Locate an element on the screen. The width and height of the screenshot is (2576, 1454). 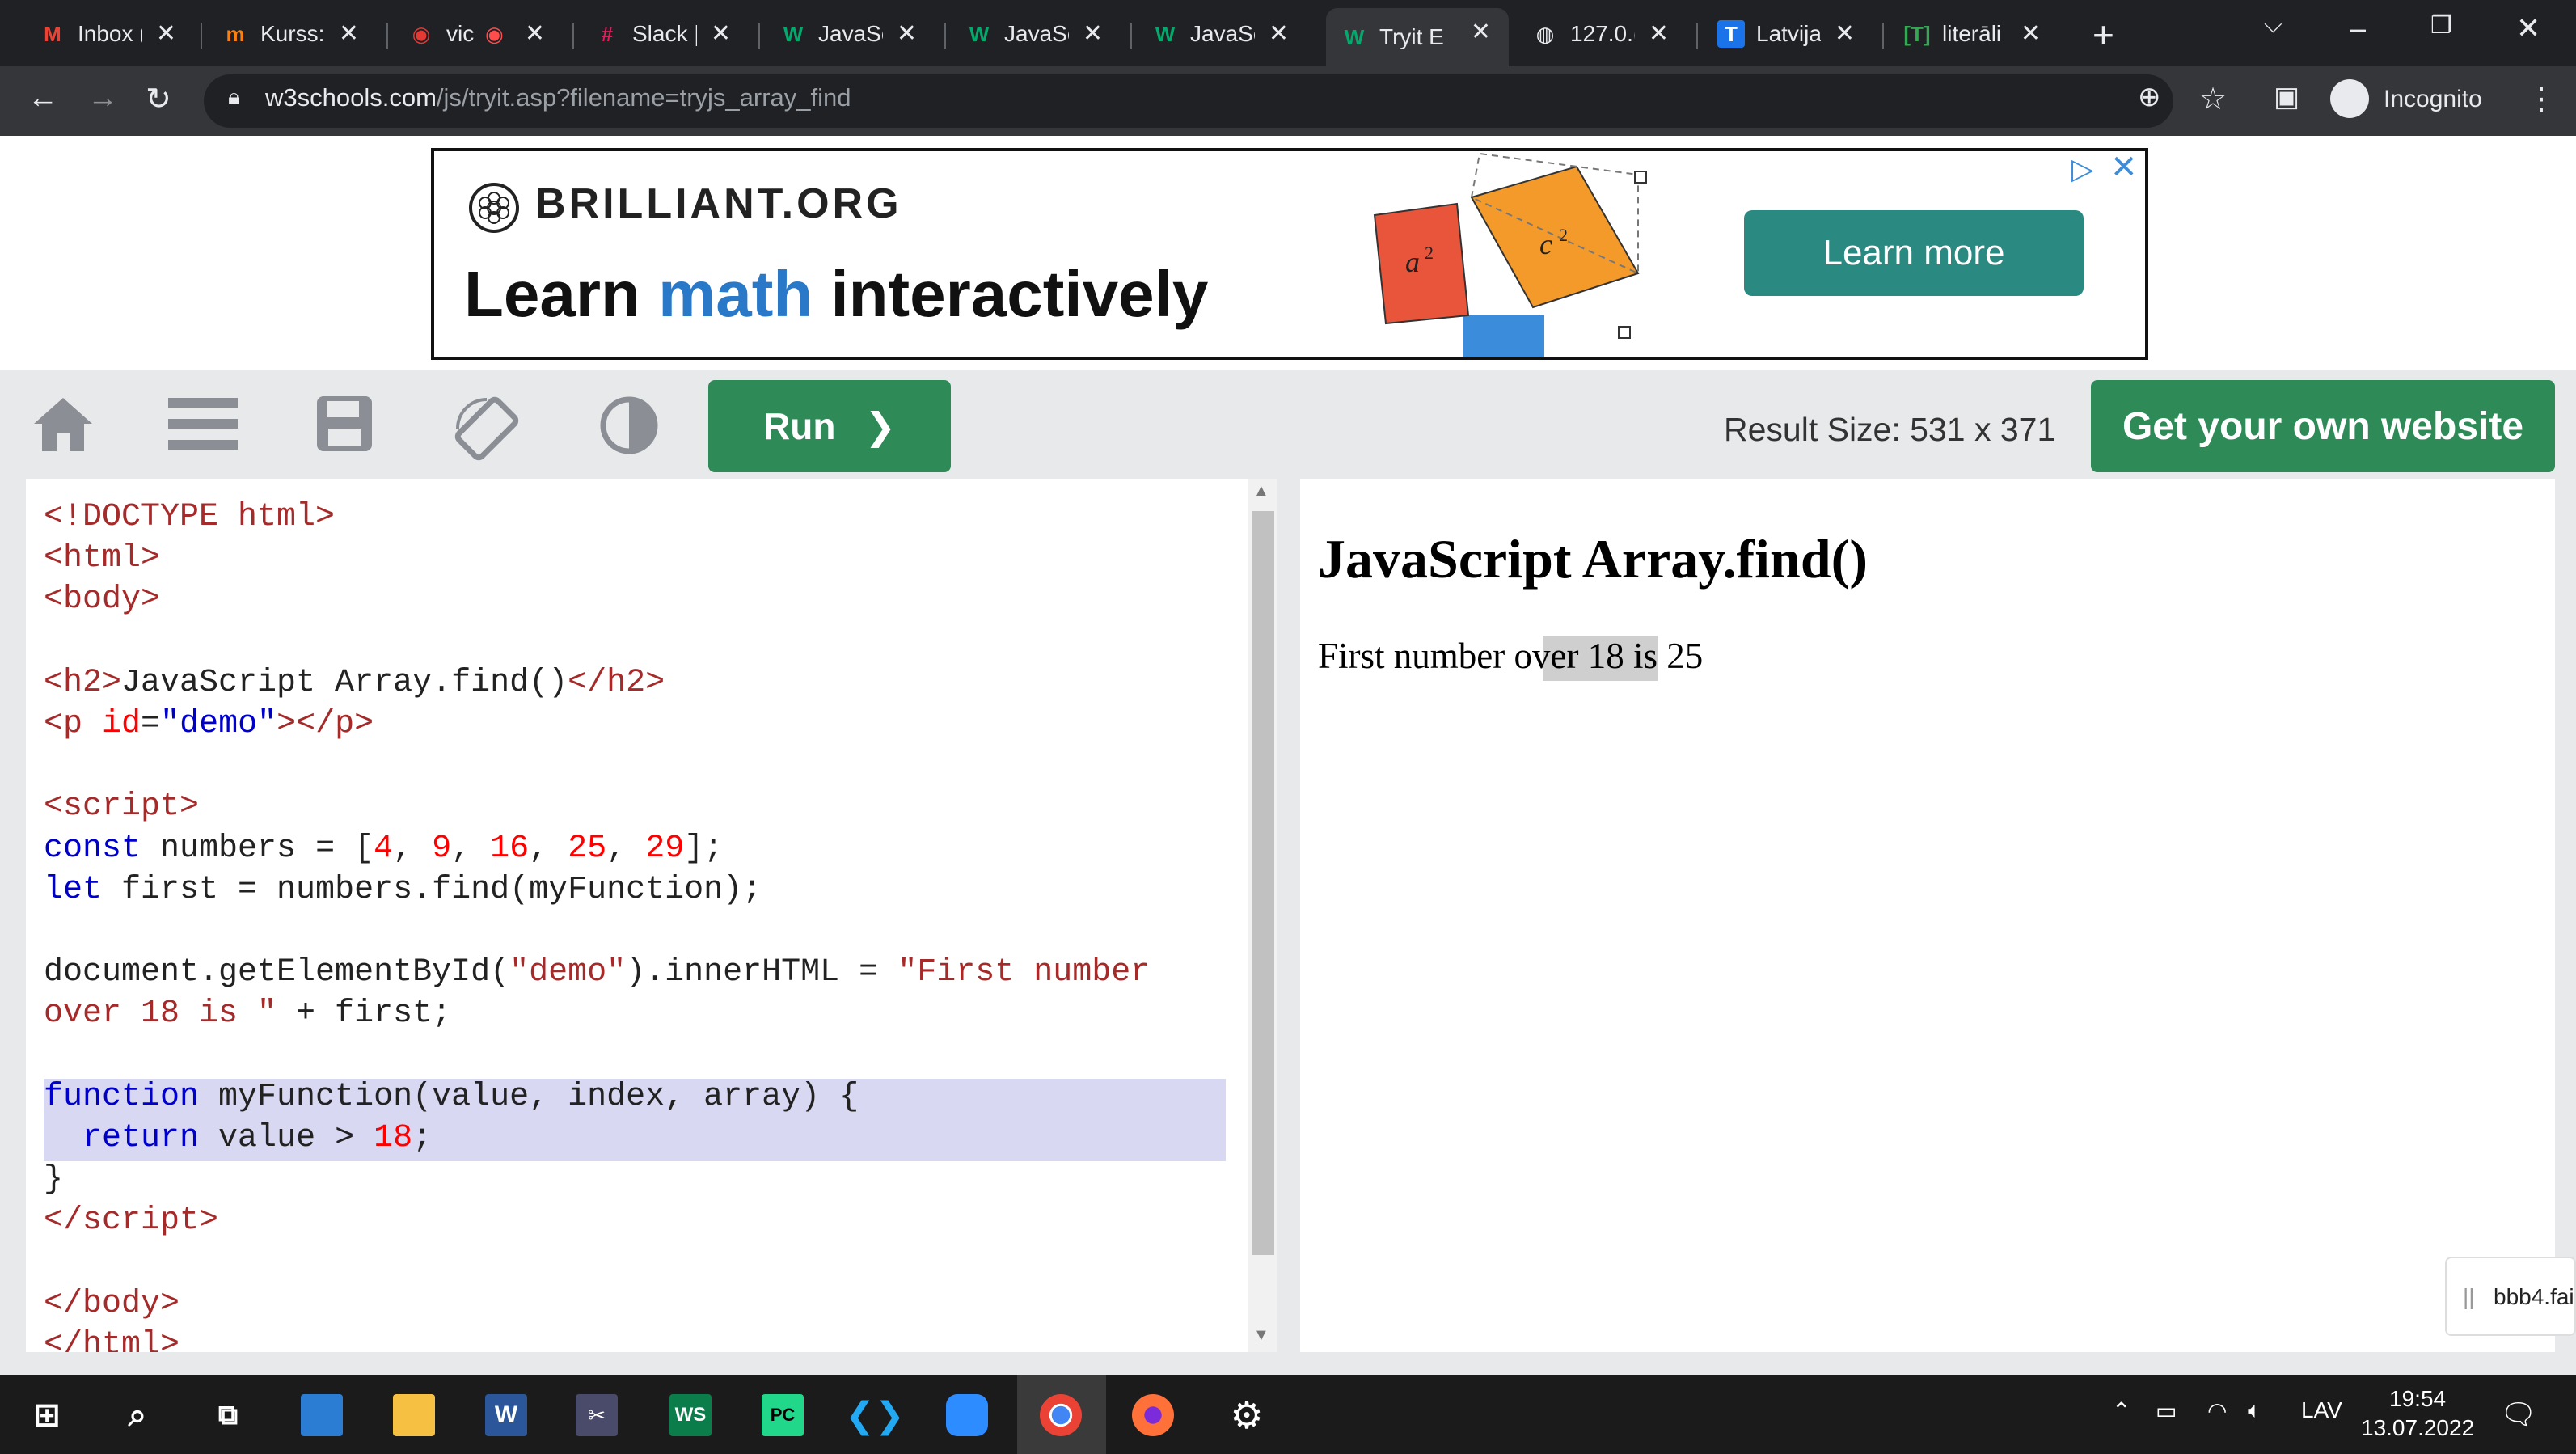
volume-icon: 🔈︎ is located at coordinates (2254, 1410).